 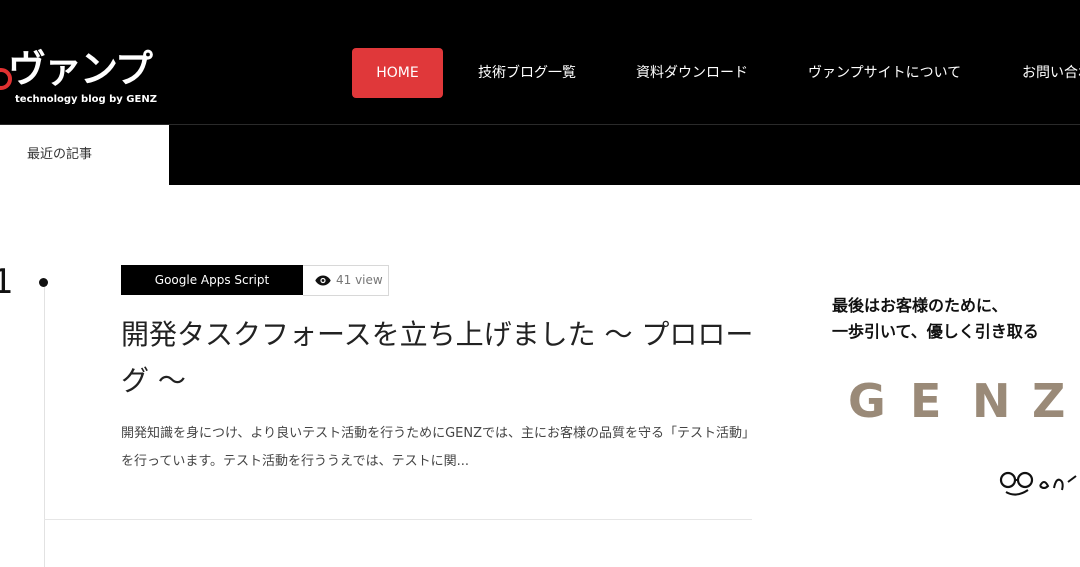 I want to click on genz-letter-e: E, so click(x=926, y=401).